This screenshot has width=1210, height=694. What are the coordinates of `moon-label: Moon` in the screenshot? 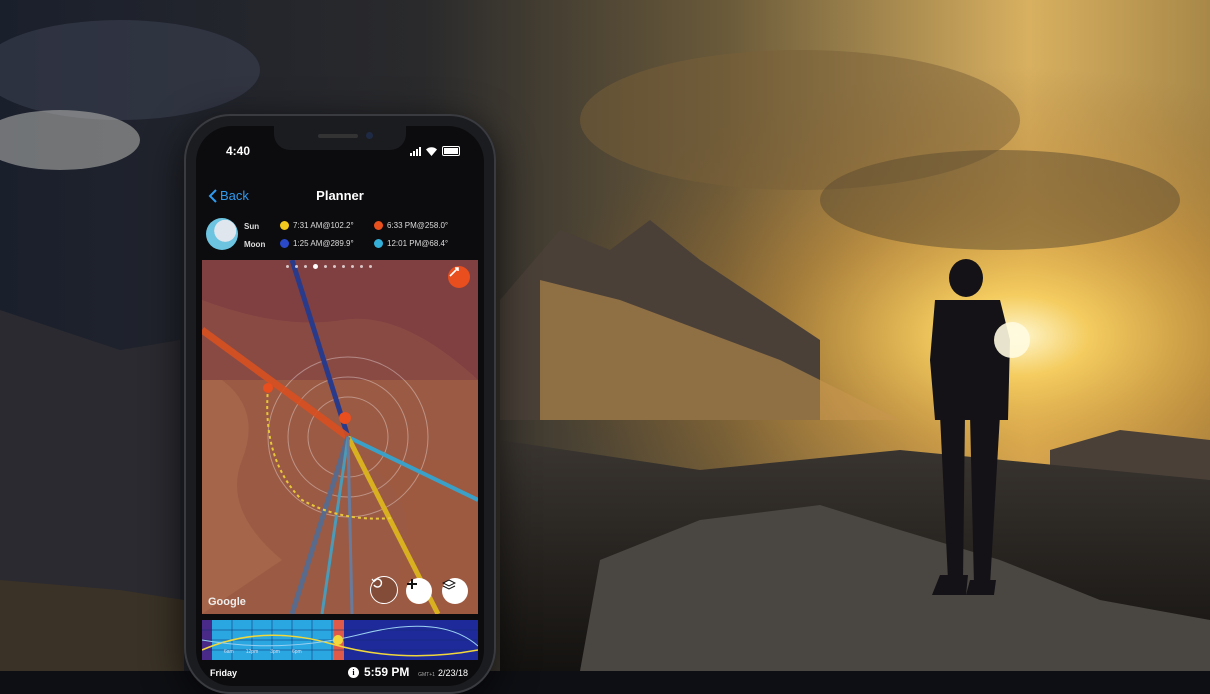 It's located at (255, 244).